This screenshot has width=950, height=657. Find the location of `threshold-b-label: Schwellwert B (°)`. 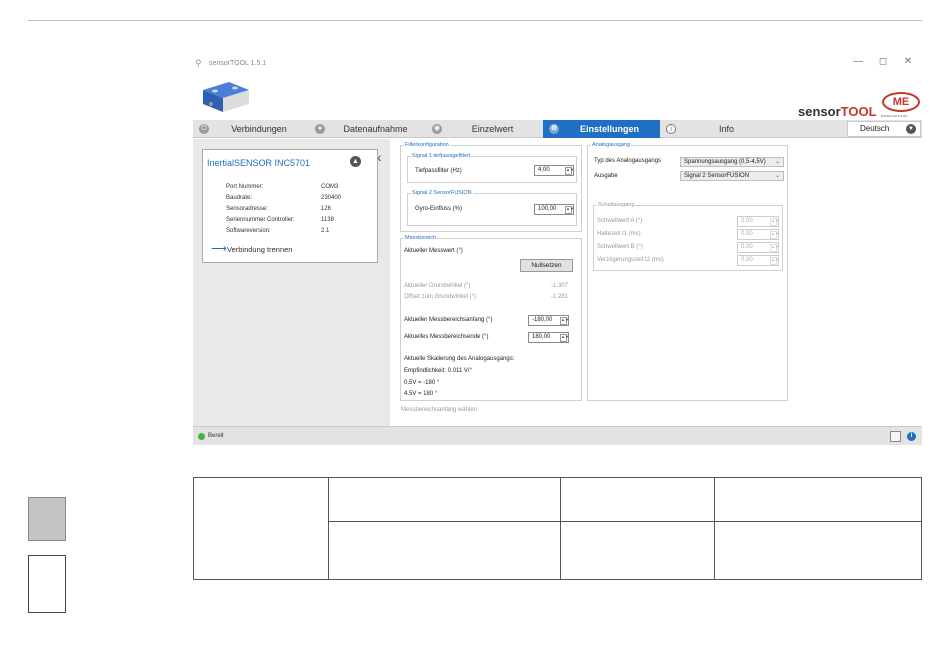

threshold-b-label: Schwellwert B (°) is located at coordinates (620, 247).